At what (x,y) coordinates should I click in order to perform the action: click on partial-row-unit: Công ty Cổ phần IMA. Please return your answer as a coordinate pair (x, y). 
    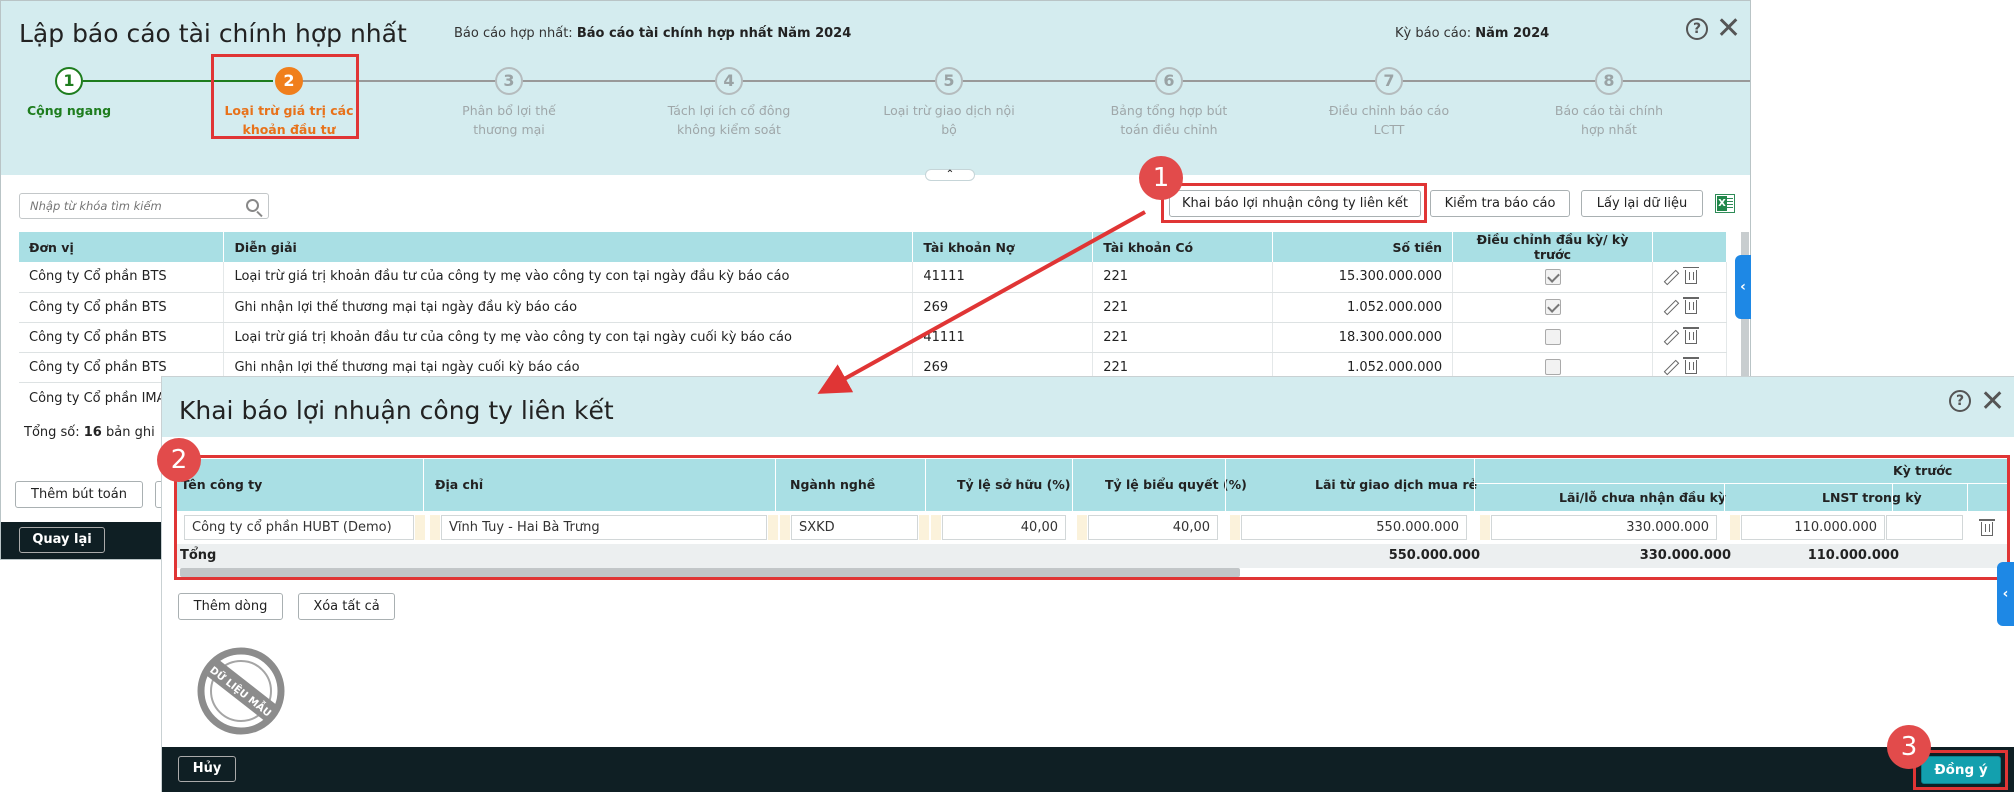
    Looking at the image, I should click on (97, 398).